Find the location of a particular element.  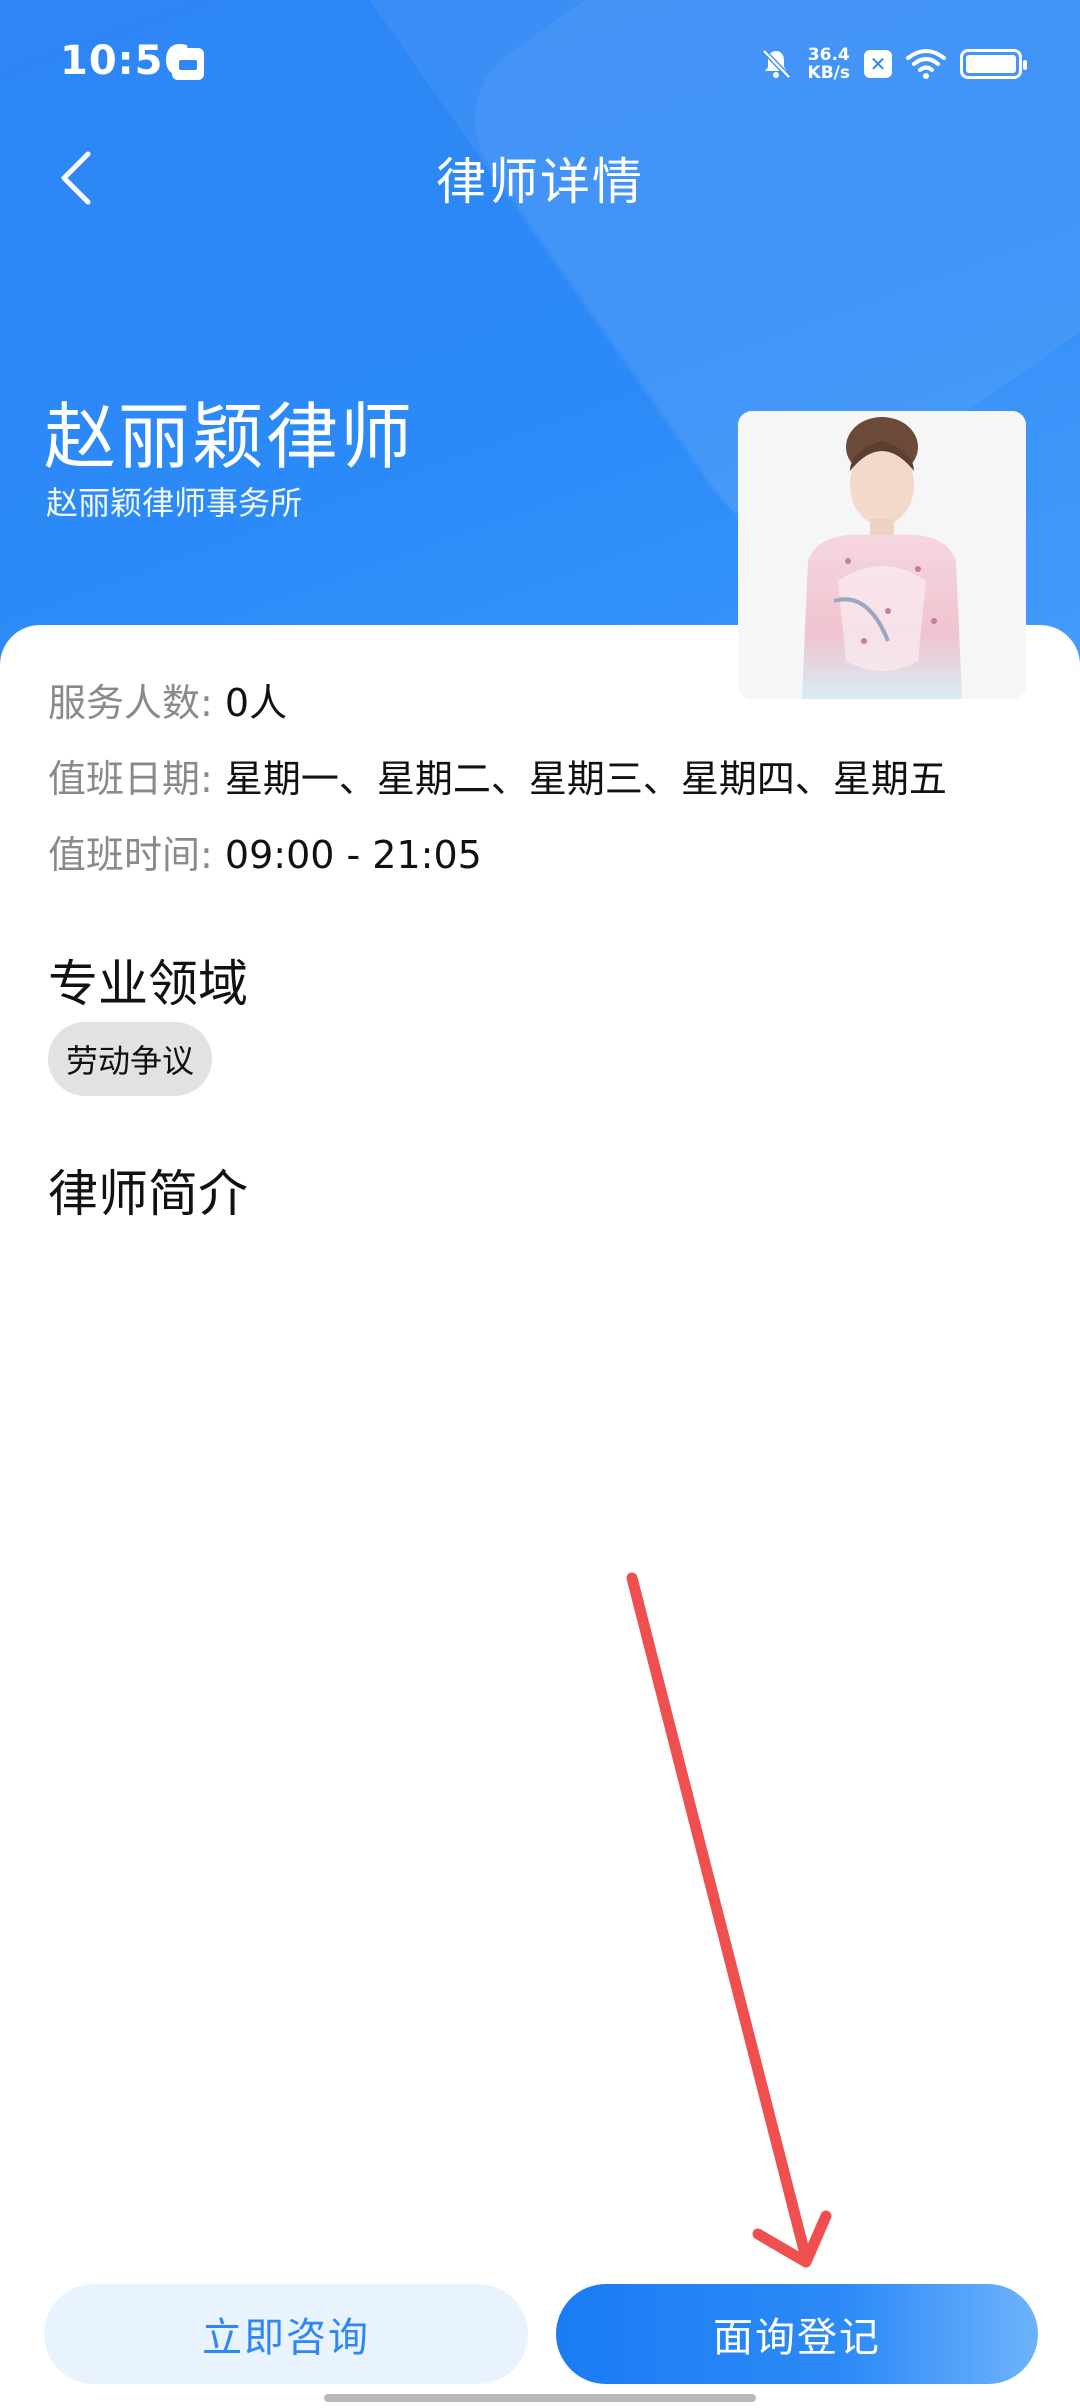

service-count-value: 0人 is located at coordinates (256, 703).